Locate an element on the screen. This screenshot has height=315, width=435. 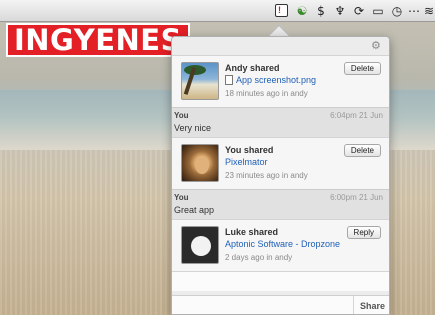
comment-time: 6:04pm 21 Jun is located at coordinates (356, 115).